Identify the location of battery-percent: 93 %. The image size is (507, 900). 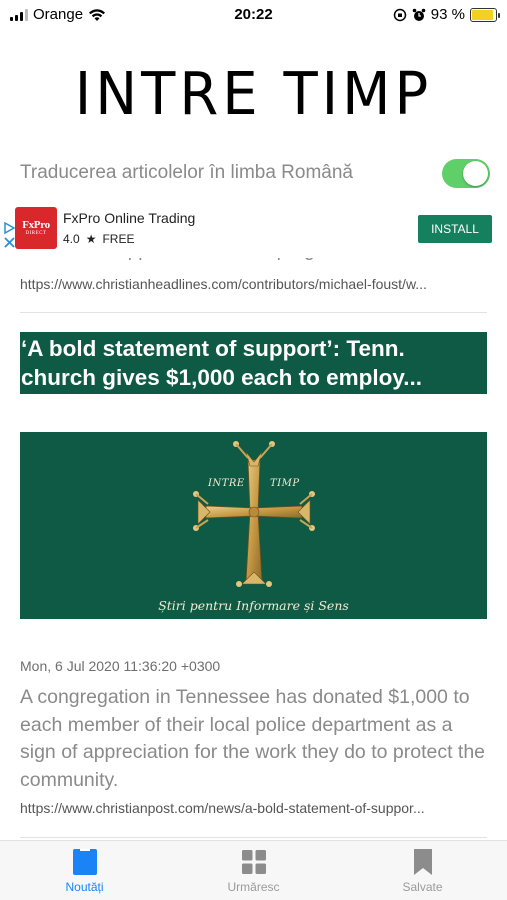
(447, 14).